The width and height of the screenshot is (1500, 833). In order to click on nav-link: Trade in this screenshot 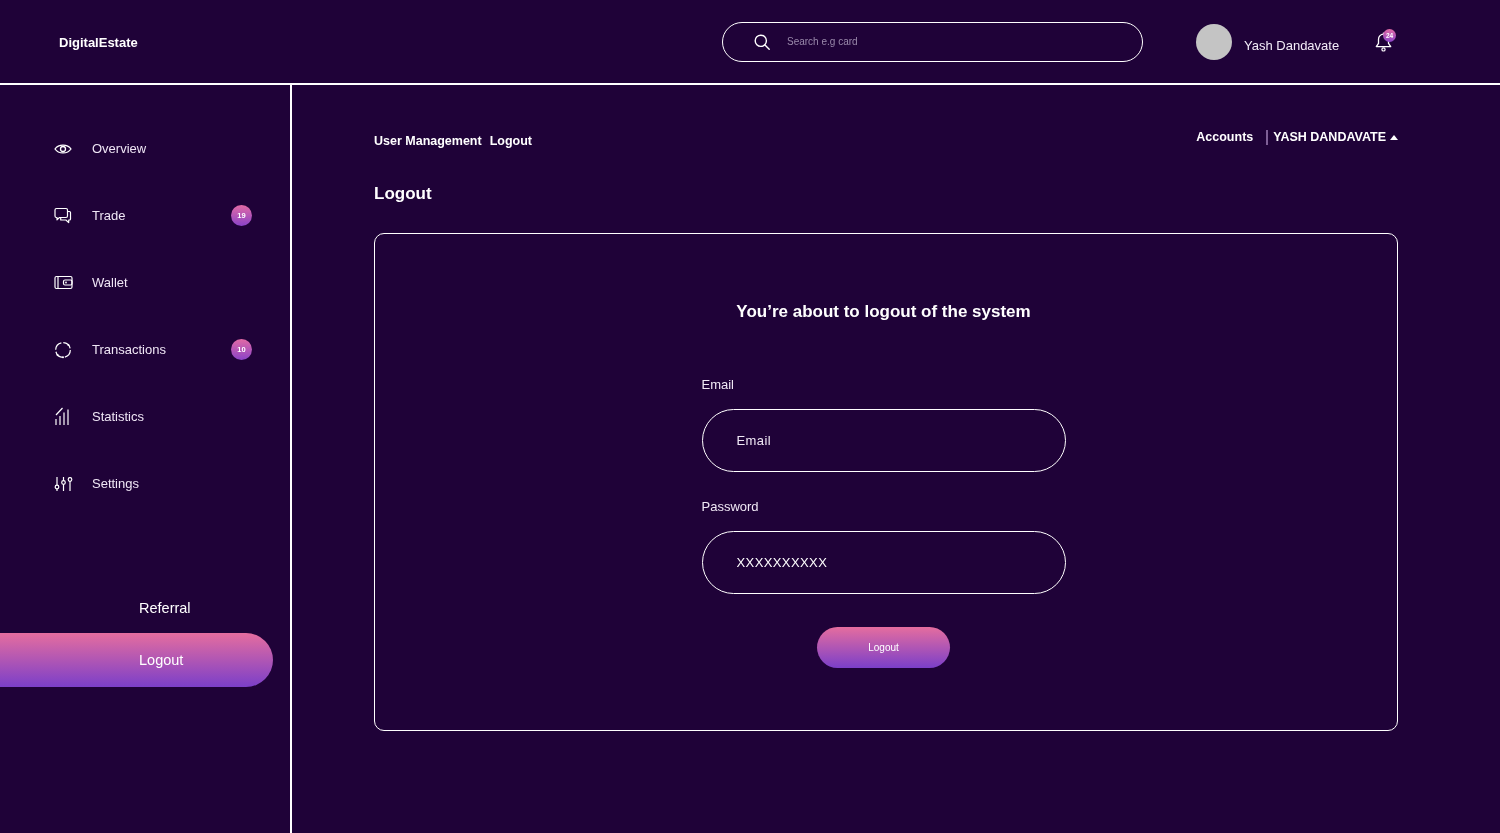, I will do `click(109, 215)`.